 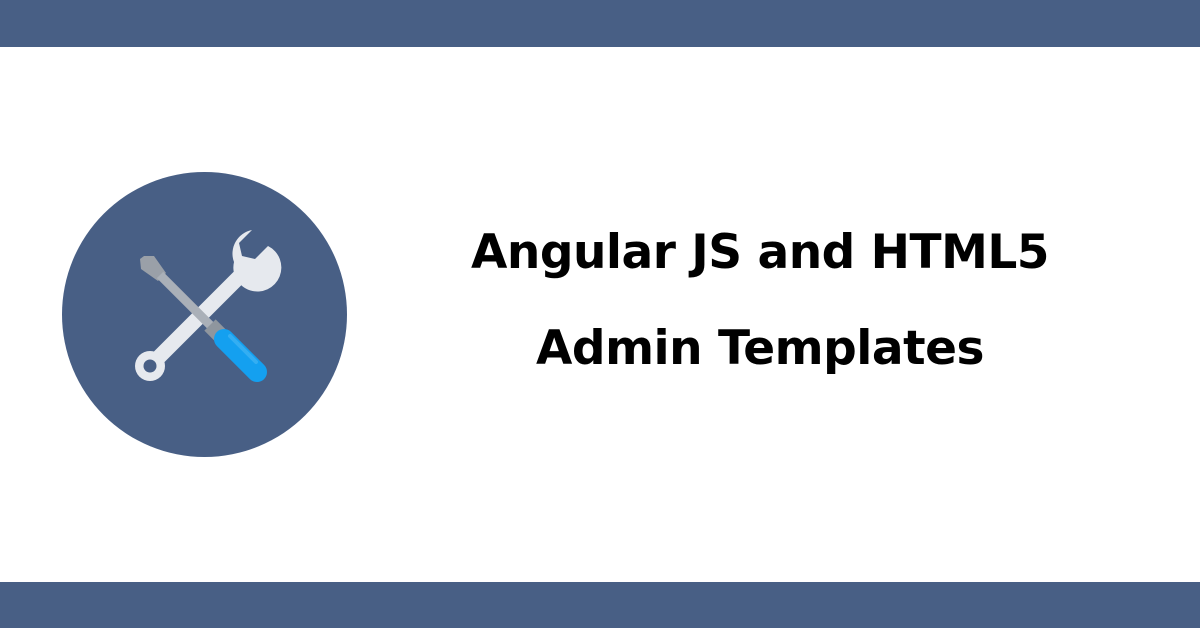 What do you see at coordinates (600, 605) in the screenshot?
I see `bottom-band` at bounding box center [600, 605].